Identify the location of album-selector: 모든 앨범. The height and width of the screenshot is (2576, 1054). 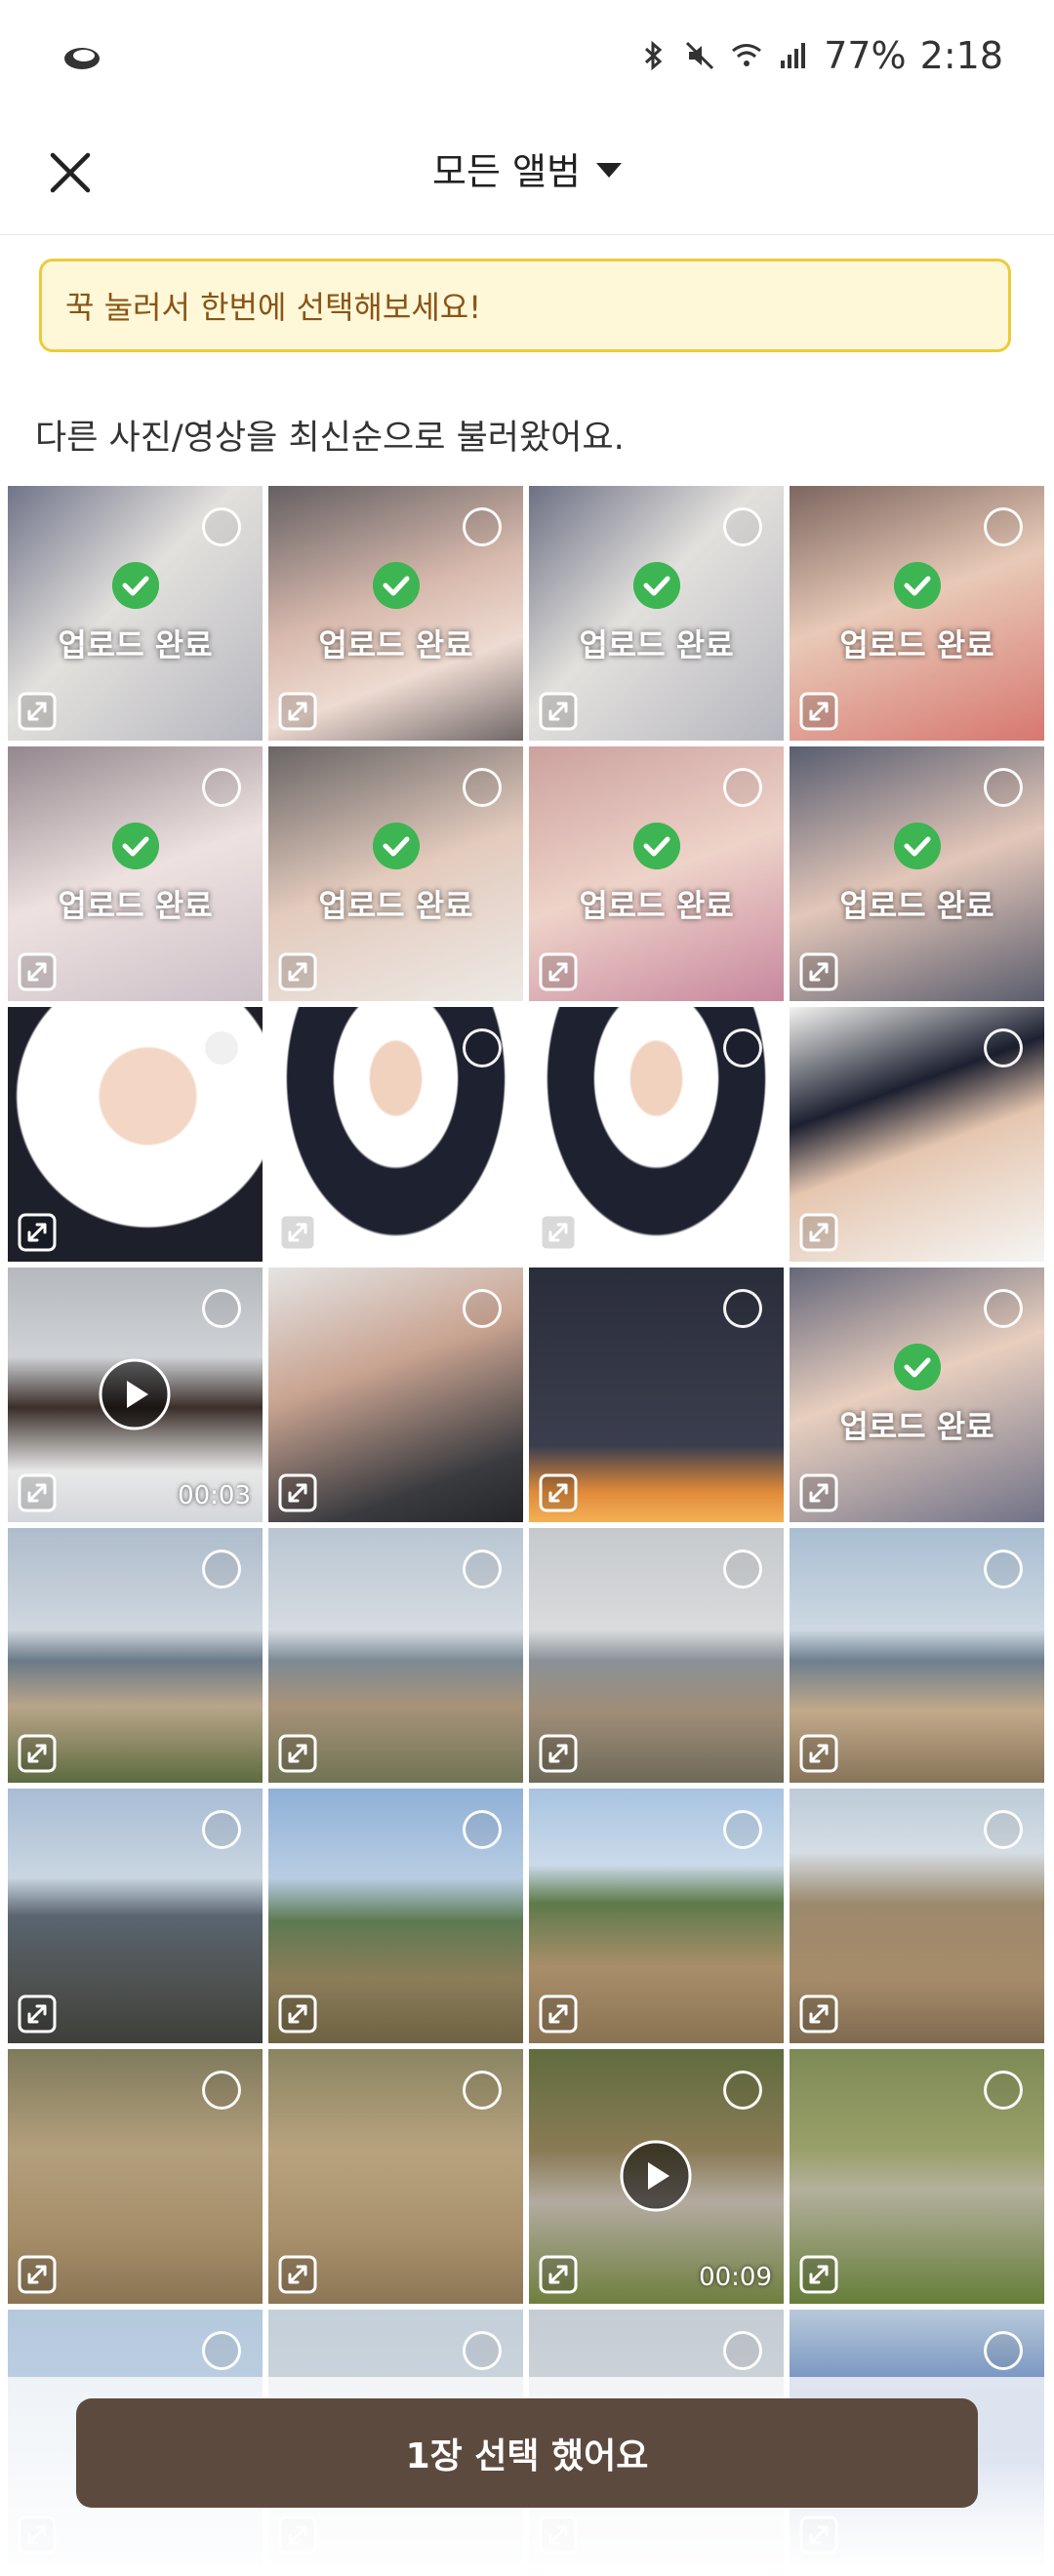
(527, 168).